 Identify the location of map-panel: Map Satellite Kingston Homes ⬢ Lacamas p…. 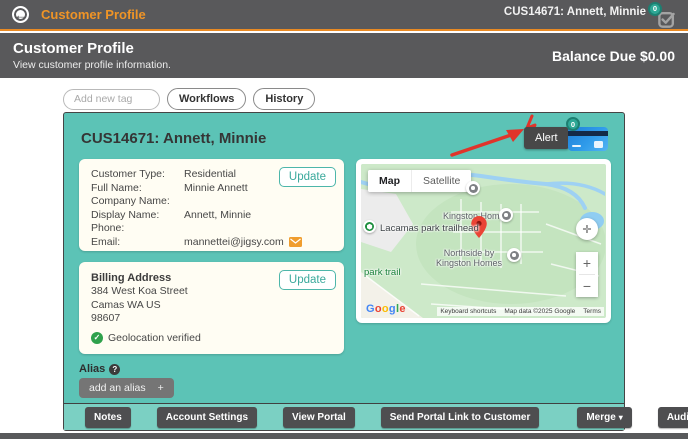
(483, 241).